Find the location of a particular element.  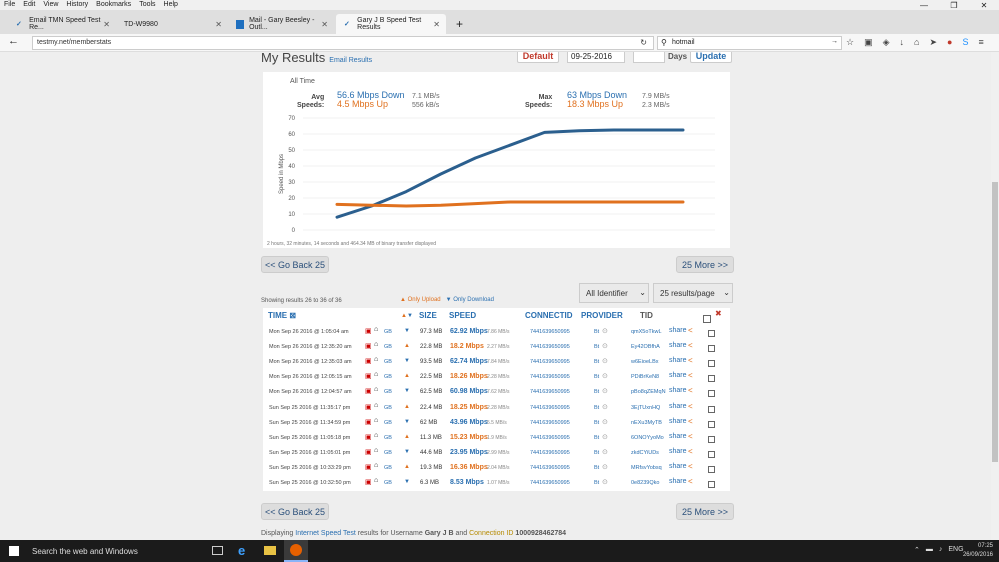

pocket-icon: ◈ is located at coordinates (886, 42).